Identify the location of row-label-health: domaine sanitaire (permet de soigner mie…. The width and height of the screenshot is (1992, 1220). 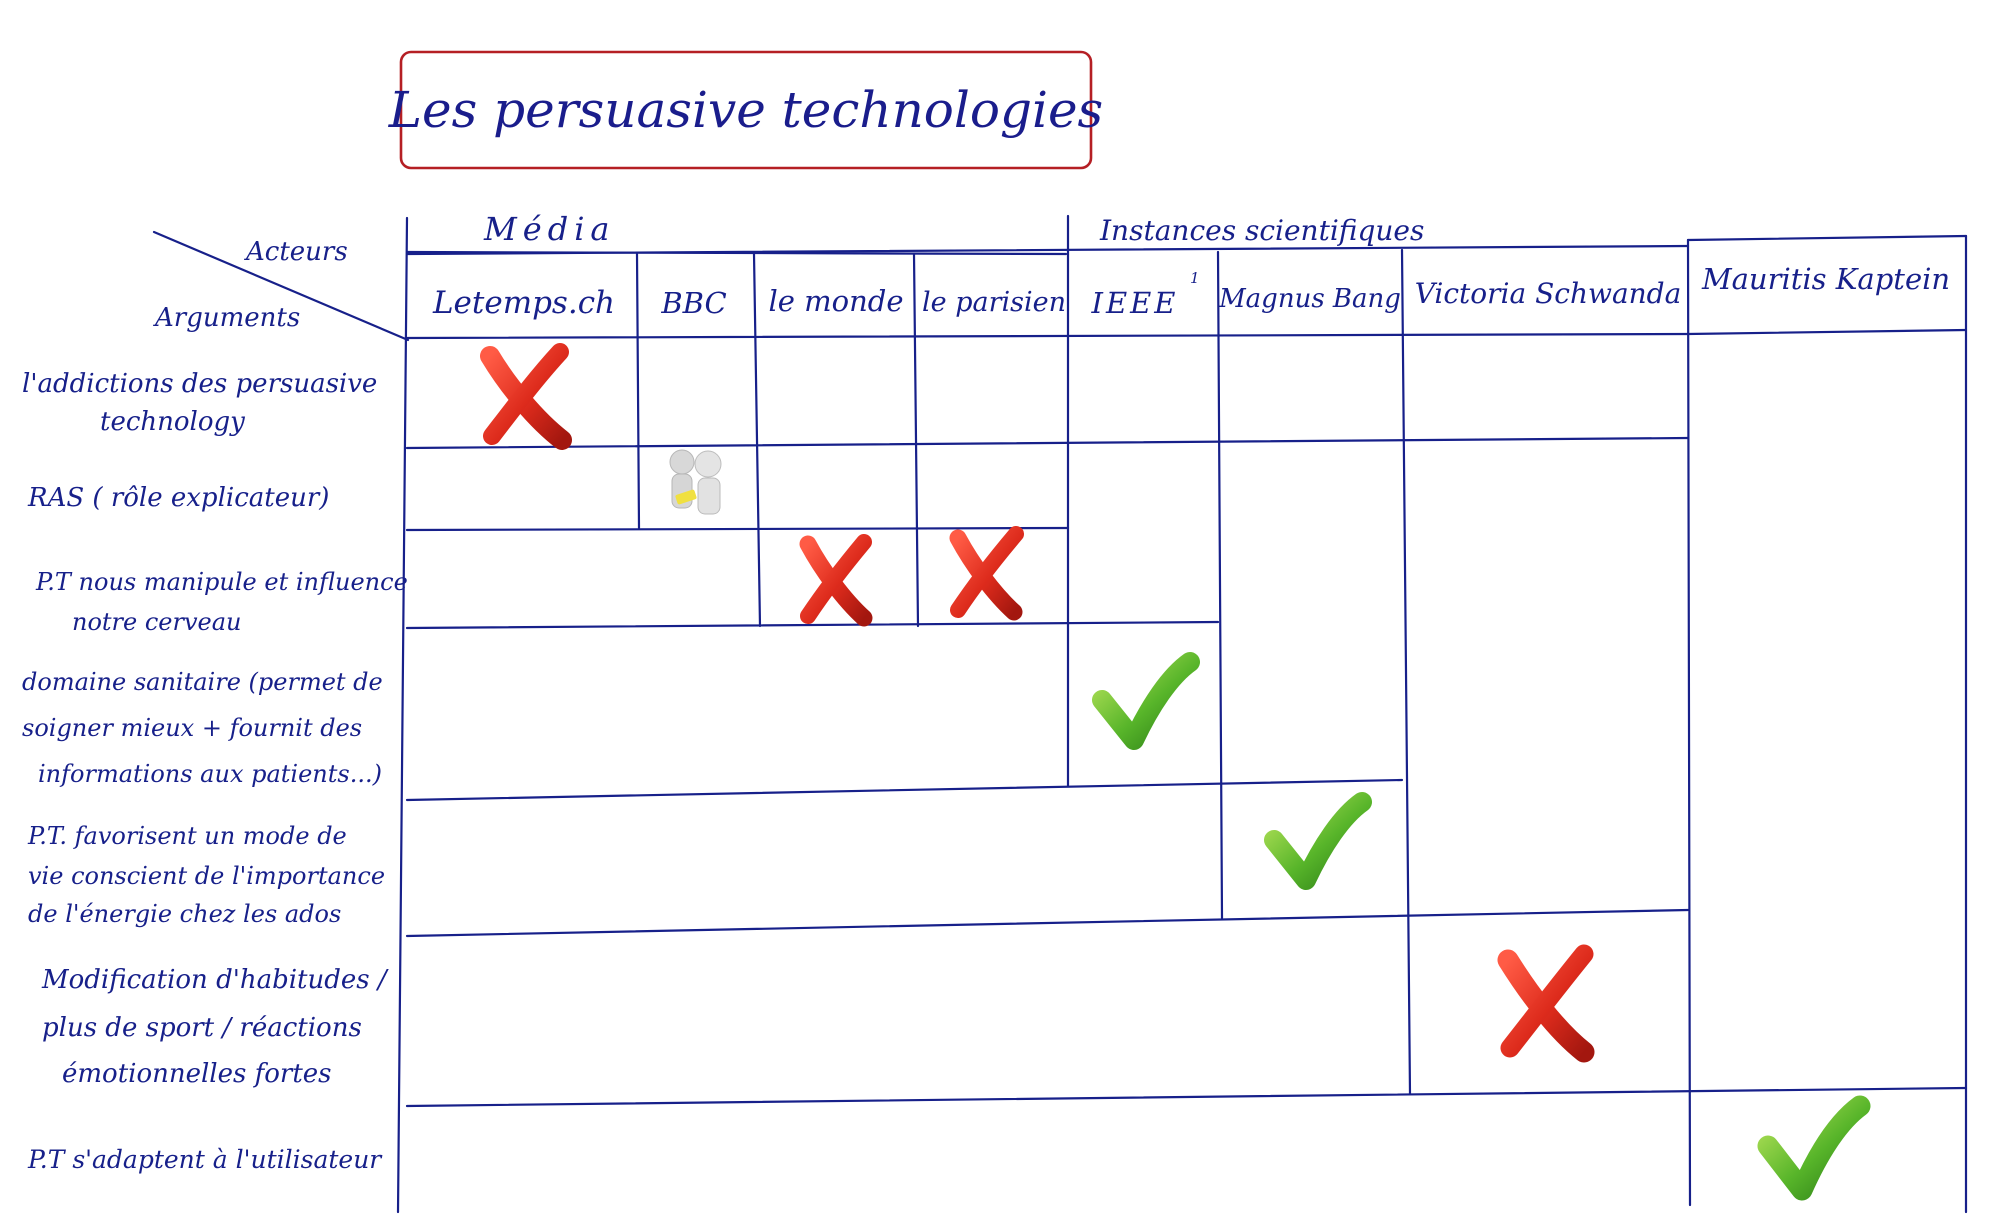
(206, 728).